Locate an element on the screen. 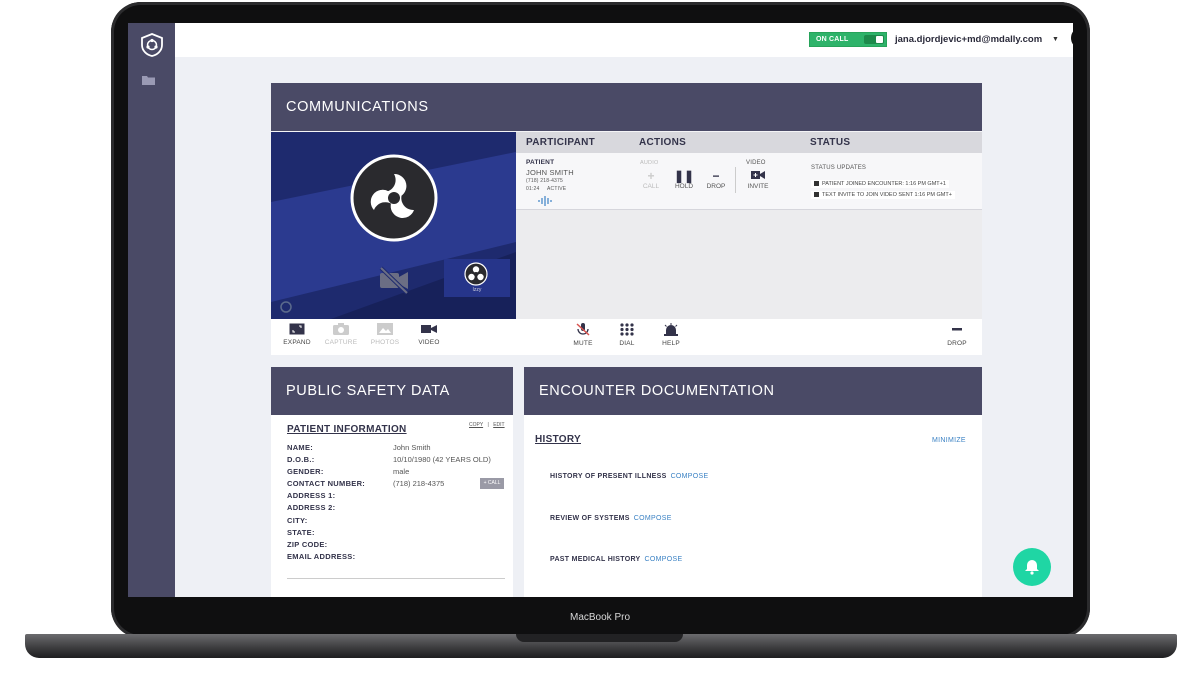  video-feed: Izzy is located at coordinates (393, 225).